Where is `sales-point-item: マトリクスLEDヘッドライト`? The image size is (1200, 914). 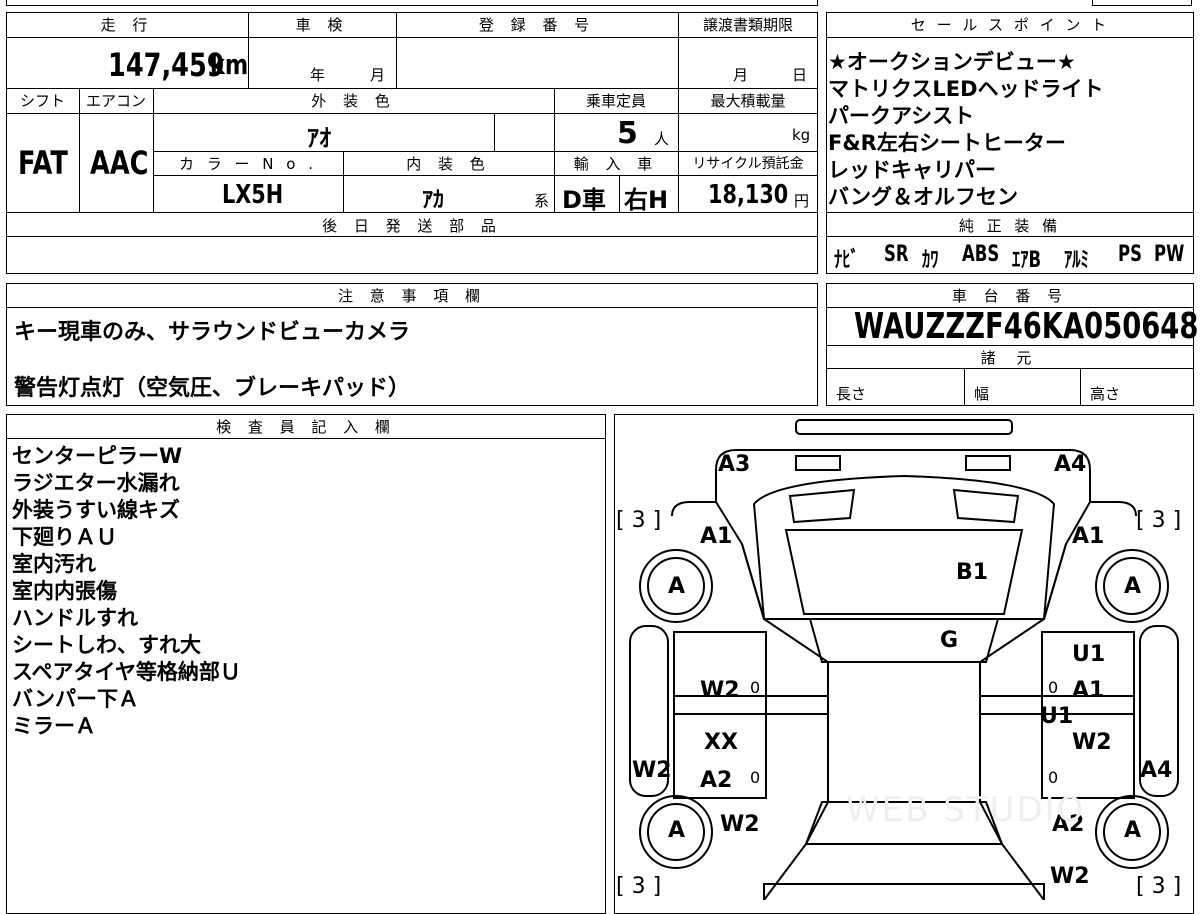
sales-point-item: マトリクスLEDヘッドライト is located at coordinates (966, 89).